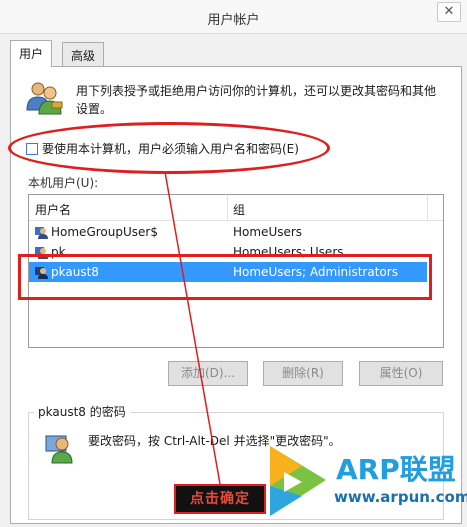  What do you see at coordinates (60, 449) in the screenshot?
I see `password-user-icon` at bounding box center [60, 449].